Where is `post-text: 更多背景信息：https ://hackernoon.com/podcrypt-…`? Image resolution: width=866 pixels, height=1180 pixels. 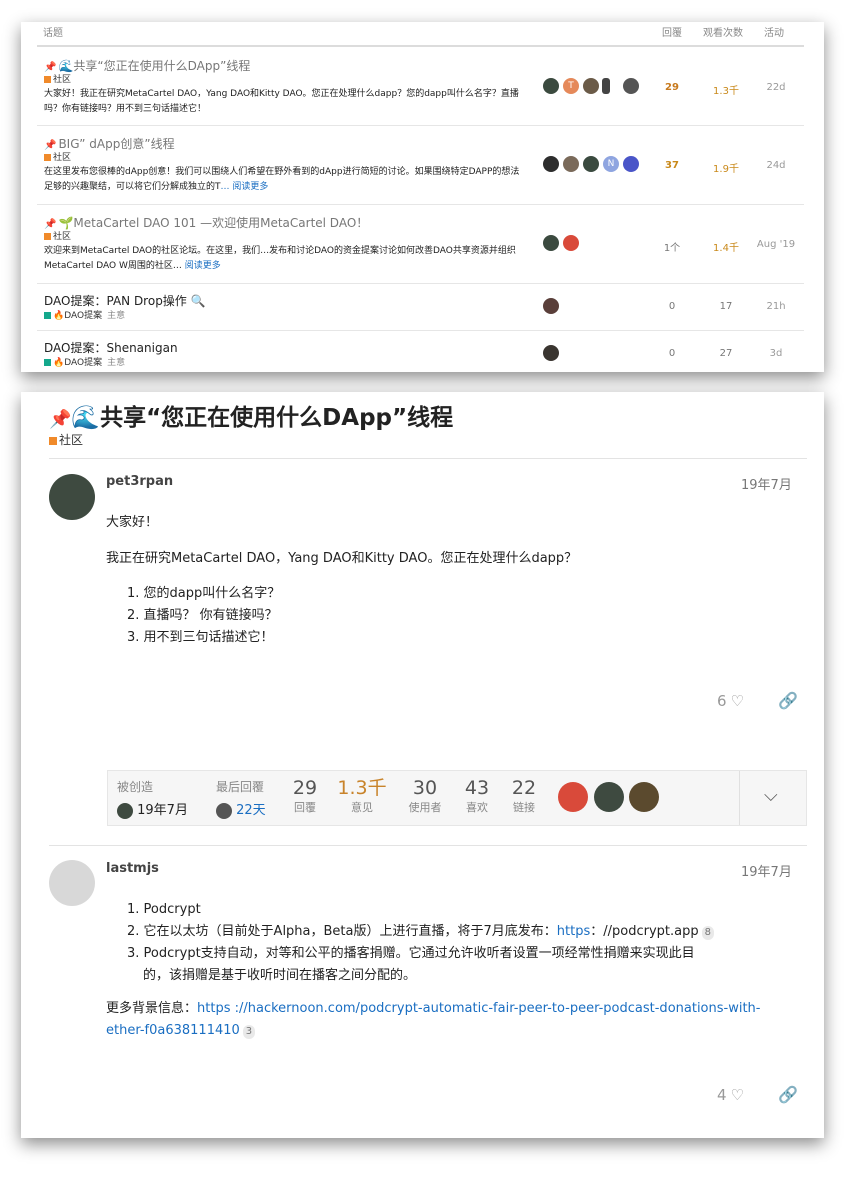 post-text: 更多背景信息：https ://hackernoon.com/podcrypt-… is located at coordinates (433, 1020).